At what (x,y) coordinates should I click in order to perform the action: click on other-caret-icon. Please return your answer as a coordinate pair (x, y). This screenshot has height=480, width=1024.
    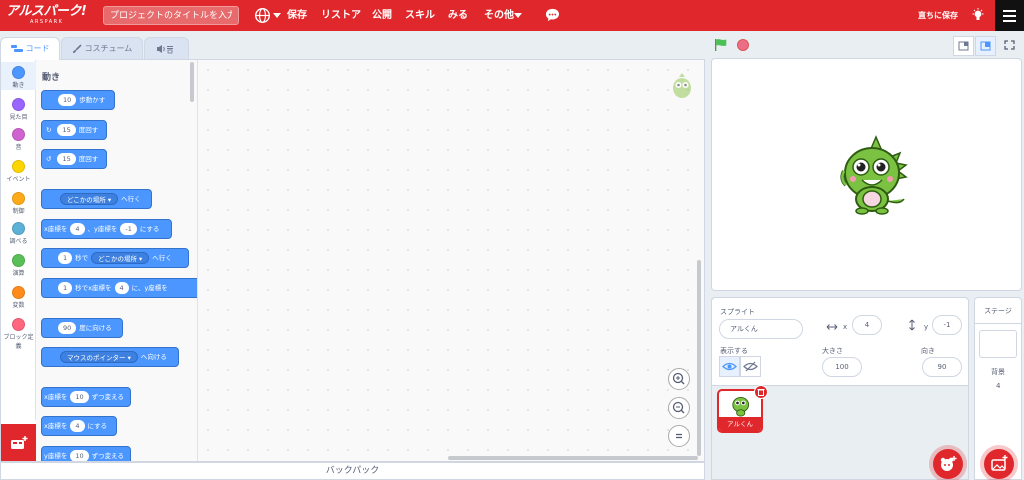
    Looking at the image, I should click on (518, 15).